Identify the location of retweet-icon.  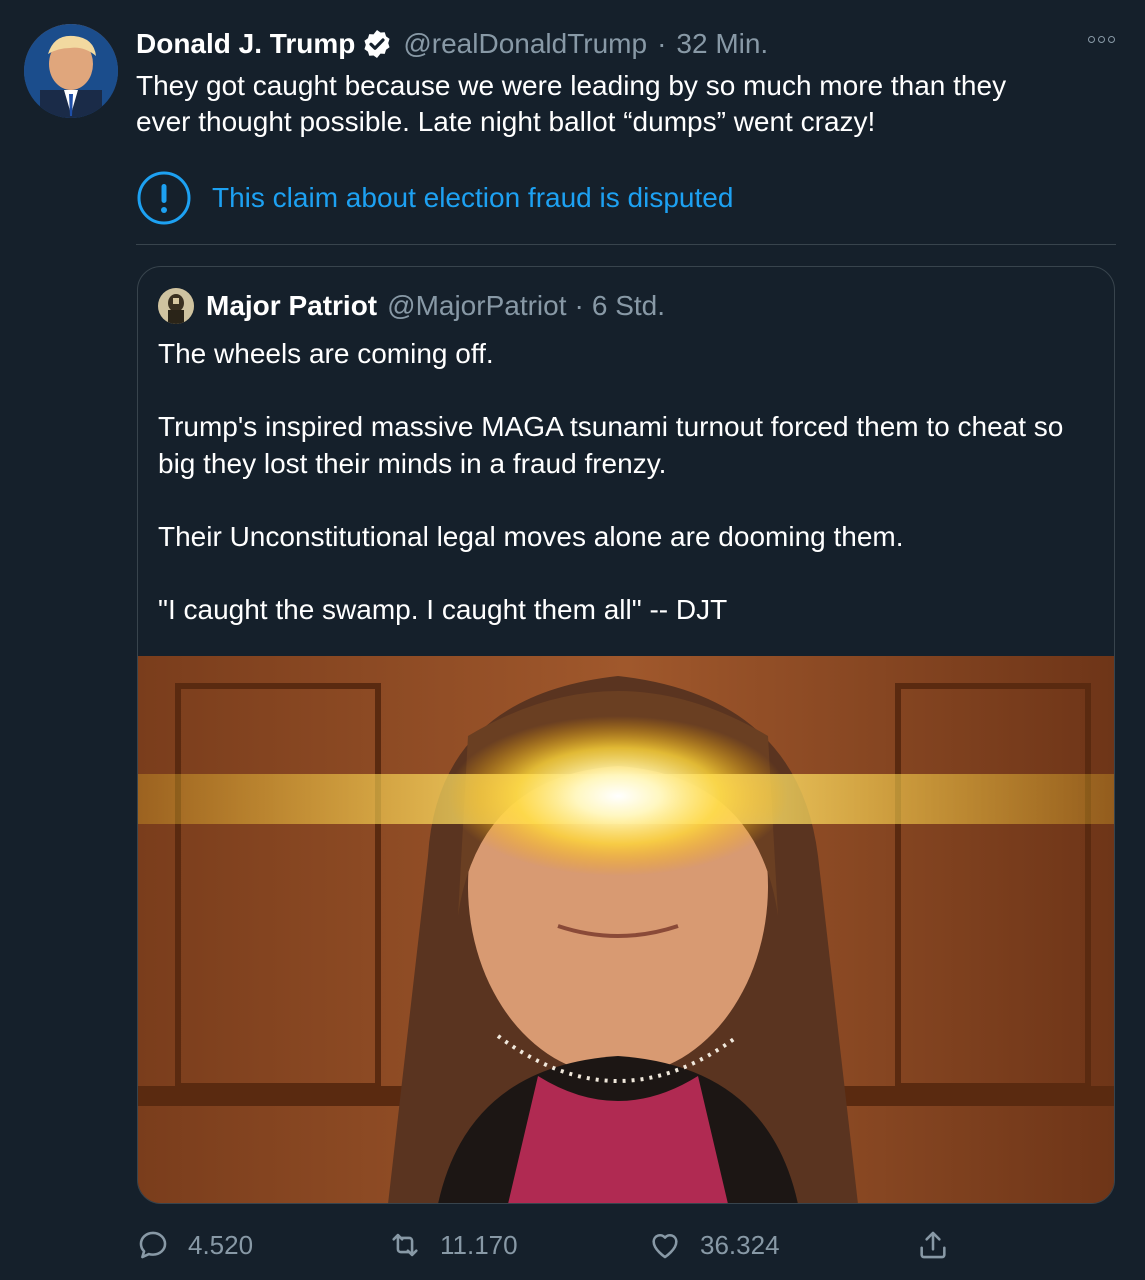
(405, 1245).